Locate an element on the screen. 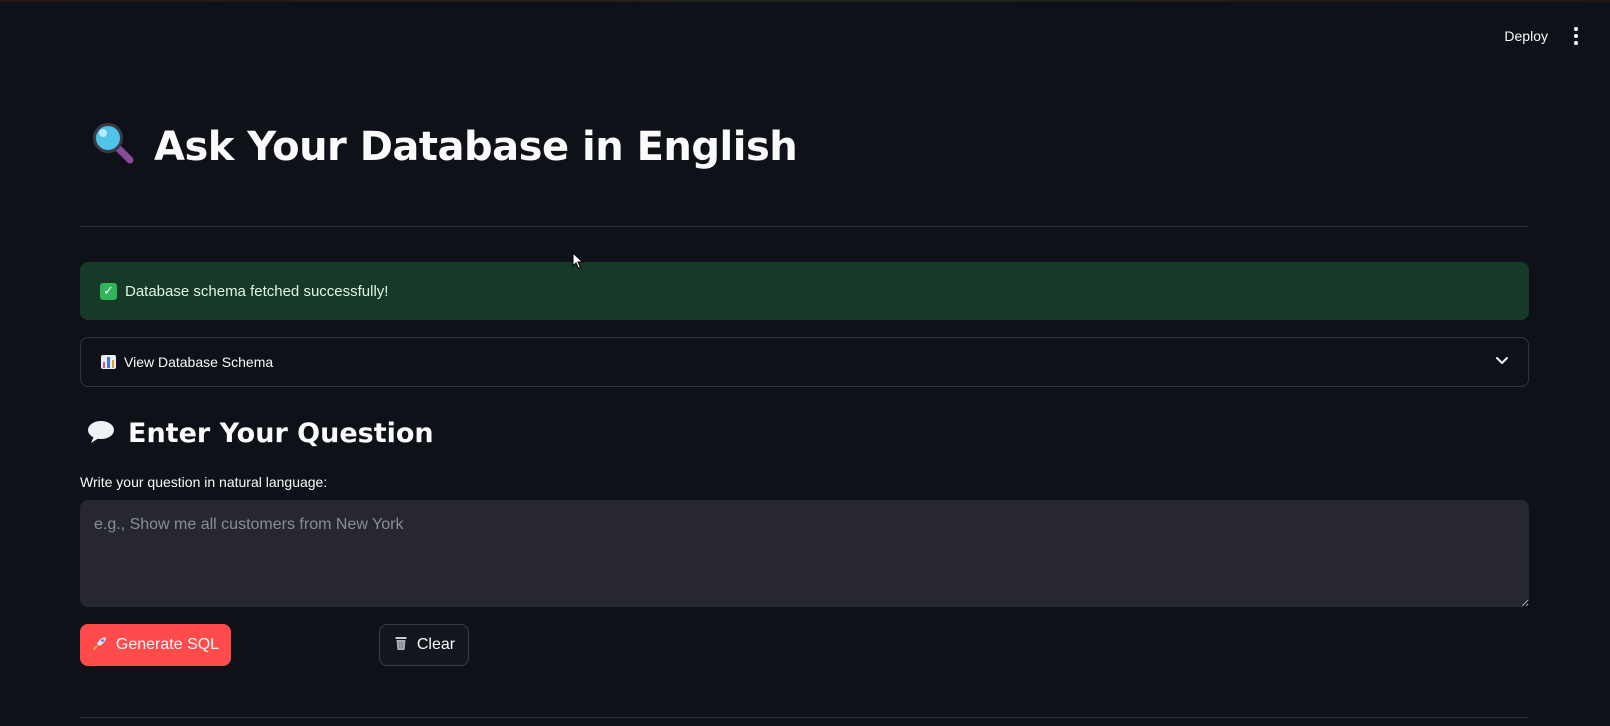  app-header: Deploy is located at coordinates (1552, 36).